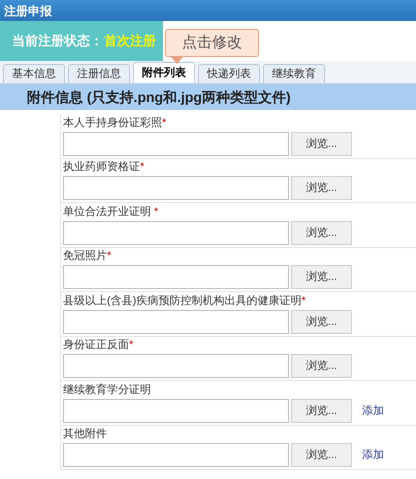 The image size is (416, 479). I want to click on field-label: 县级以上(含县)疾病预防控制机构出具的健康证明*, so click(185, 301).